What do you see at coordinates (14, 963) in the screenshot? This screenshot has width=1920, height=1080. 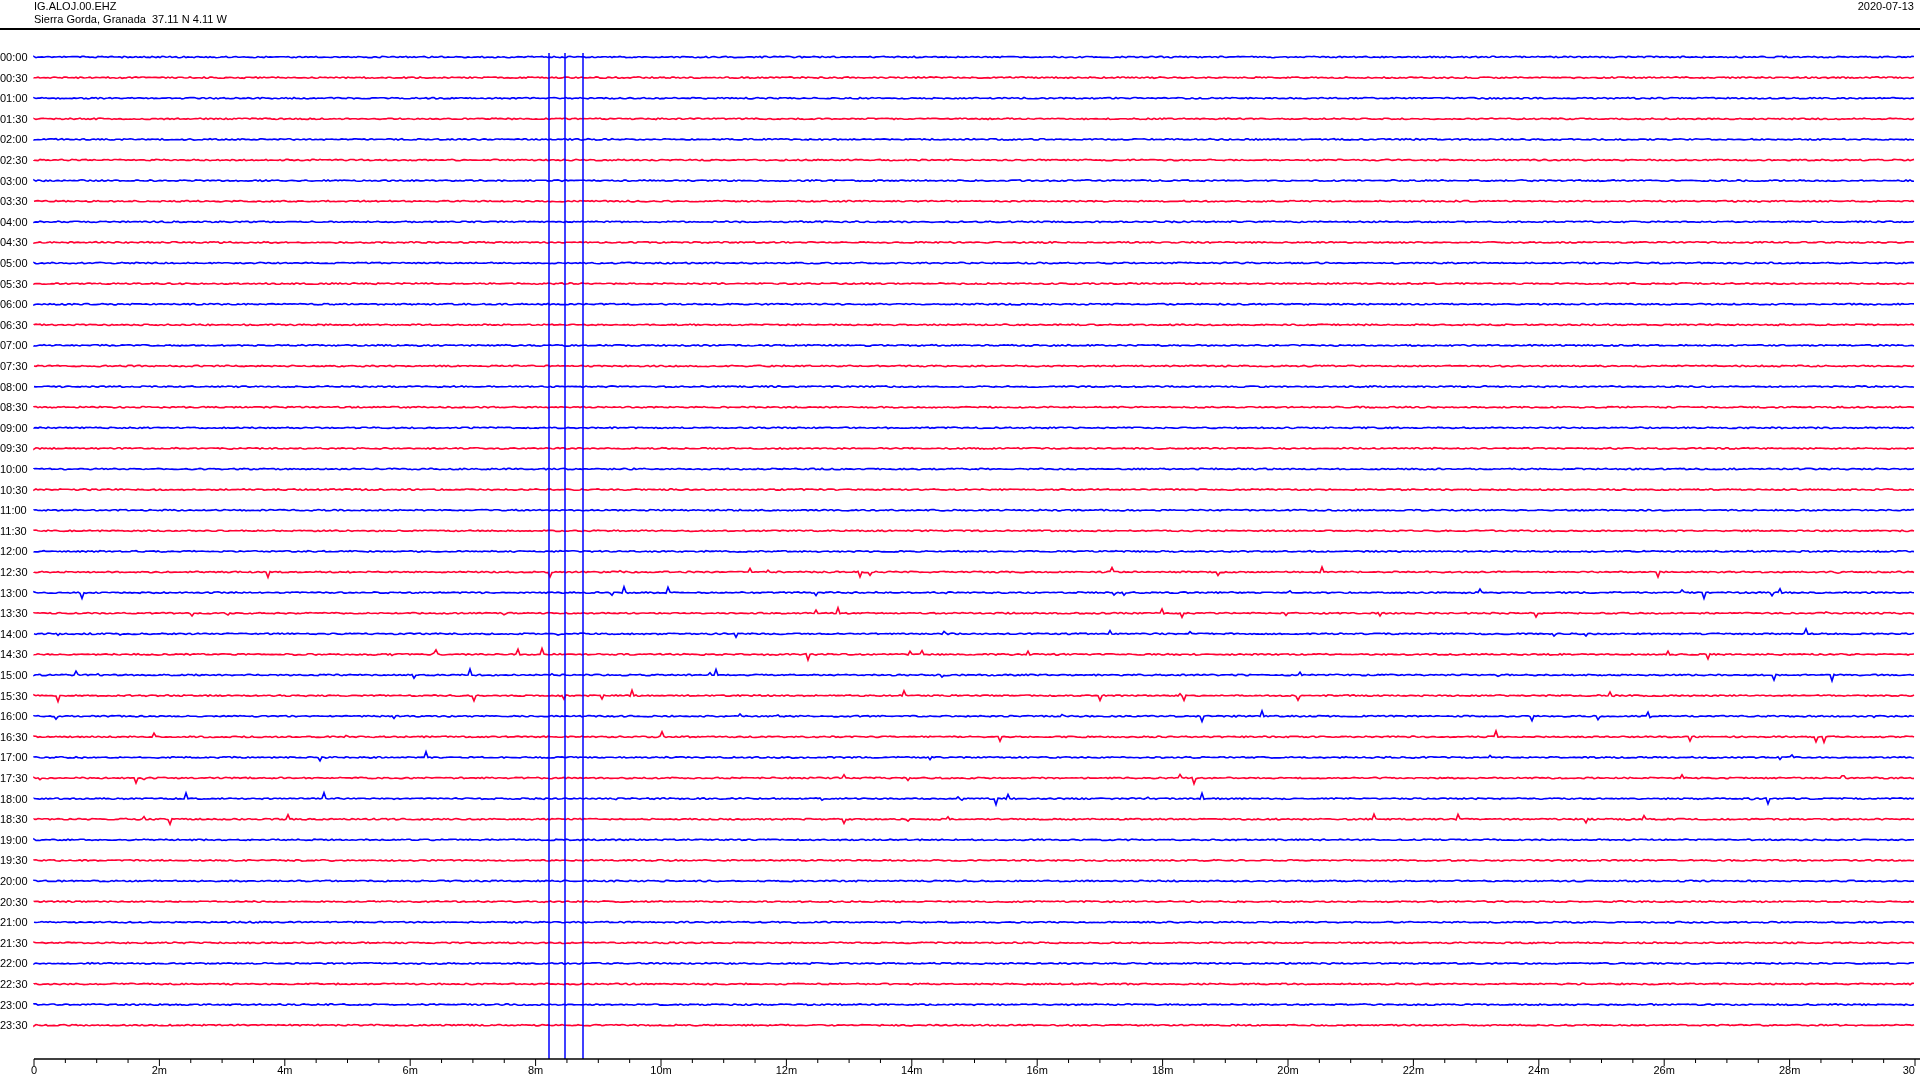 I see `time-label: 22:00` at bounding box center [14, 963].